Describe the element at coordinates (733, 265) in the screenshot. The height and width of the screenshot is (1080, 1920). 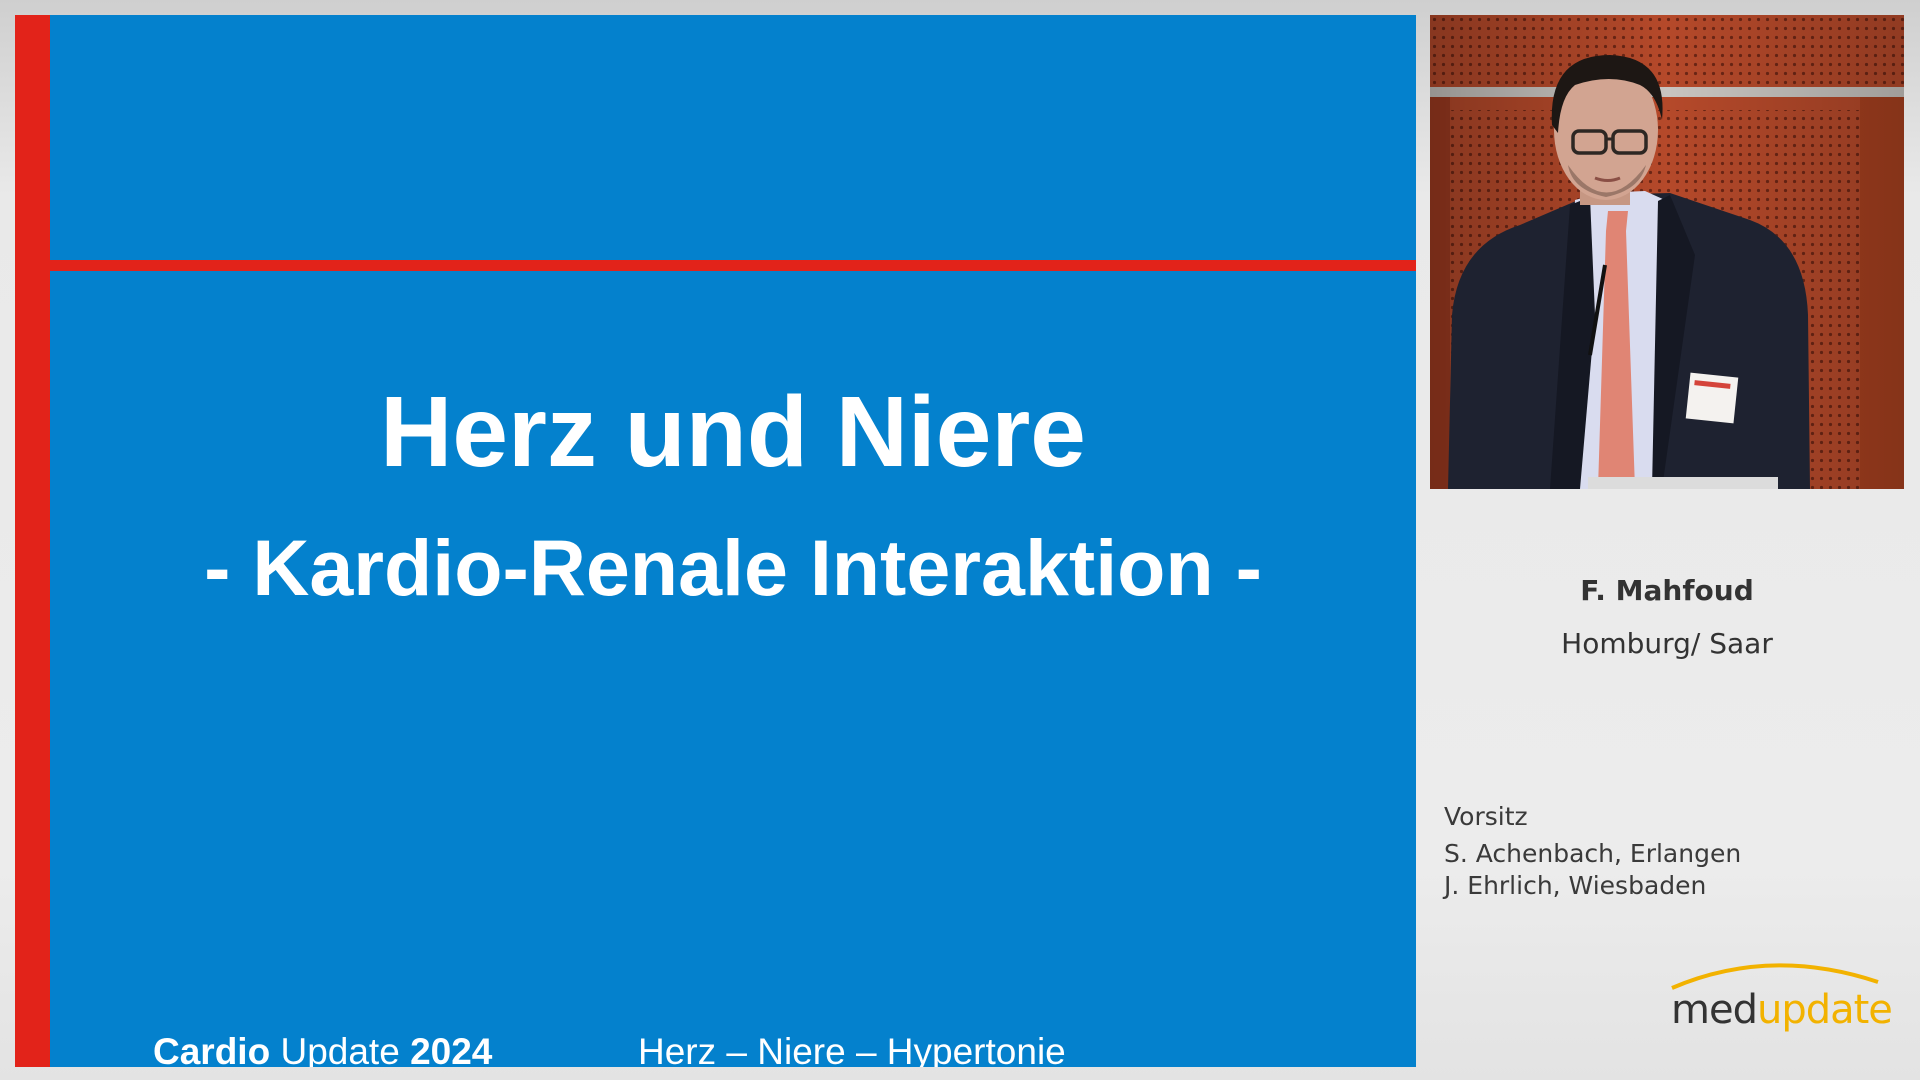
I see `slide-accent-bar-top` at that location.